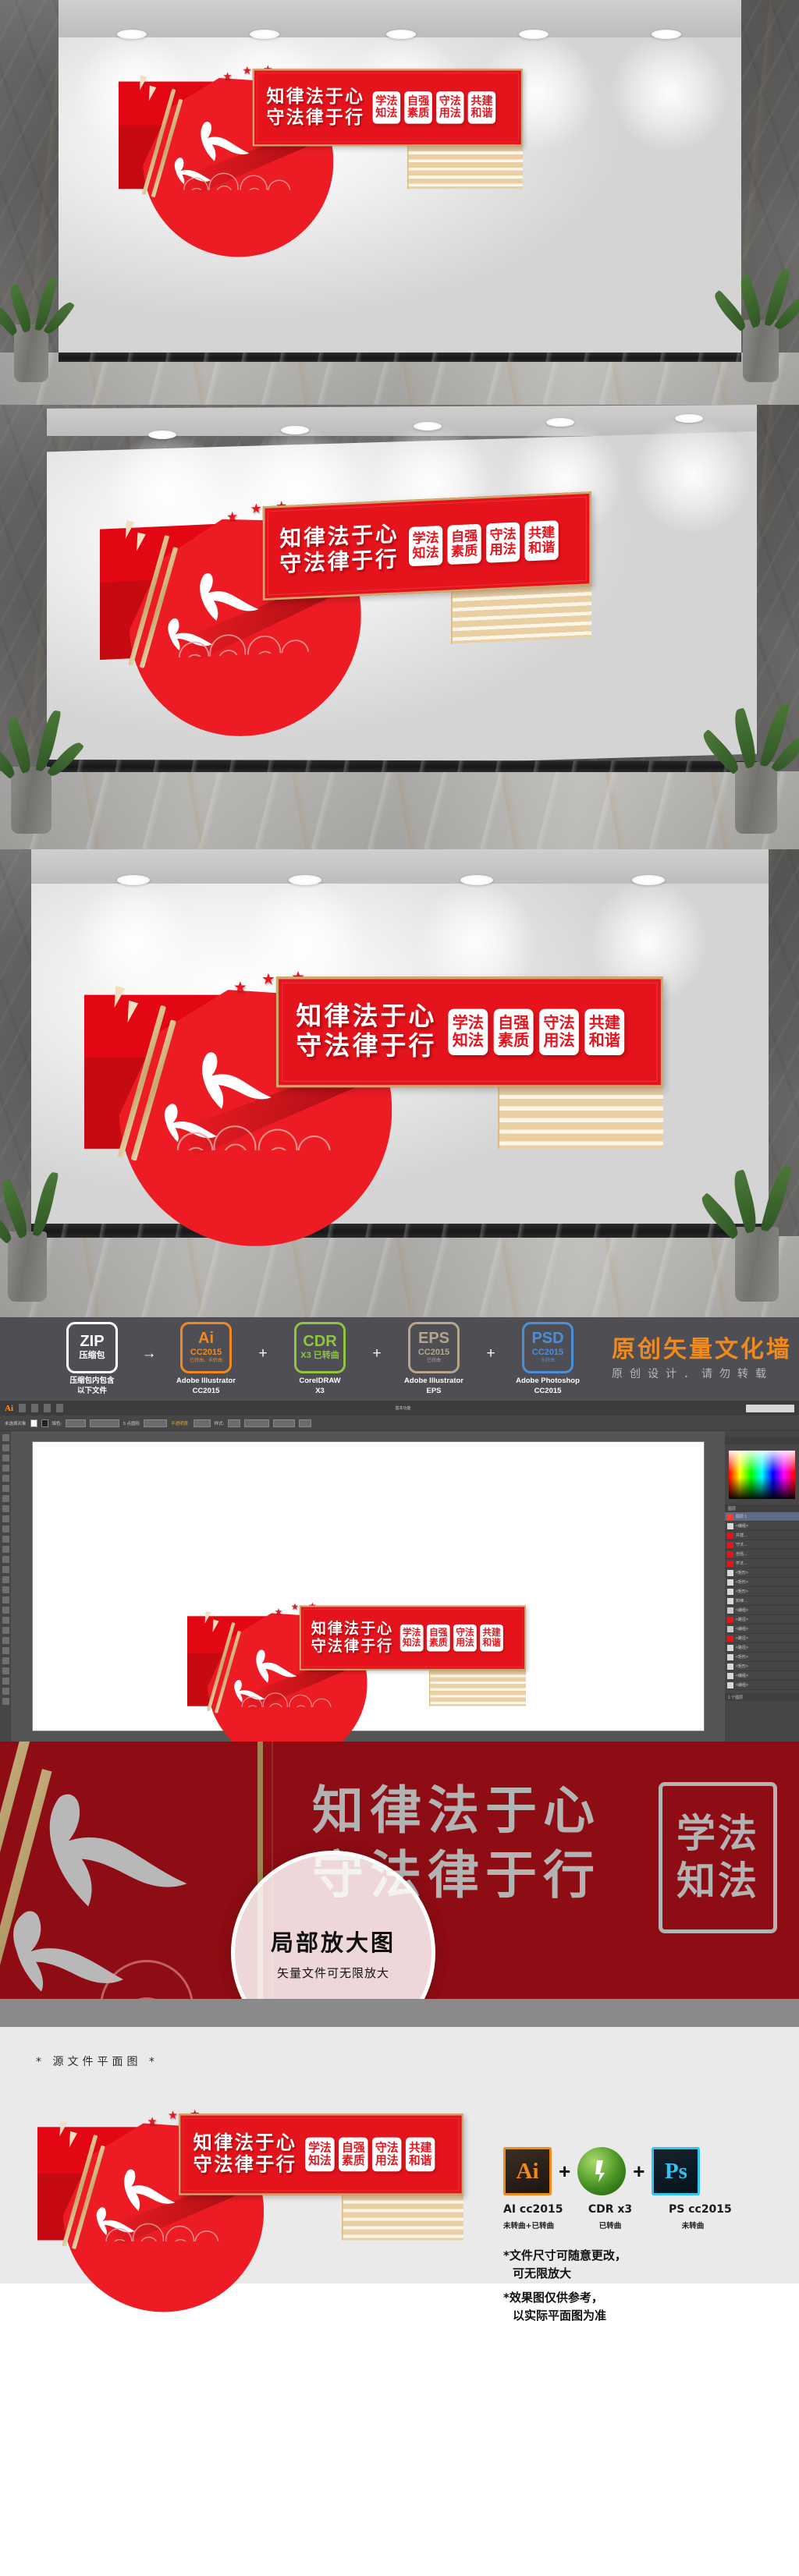 Image resolution: width=799 pixels, height=2576 pixels. I want to click on ai-control-bar: 未选择对象 填色: 5 点圆形 不透明度: 样式:, so click(399, 1424).